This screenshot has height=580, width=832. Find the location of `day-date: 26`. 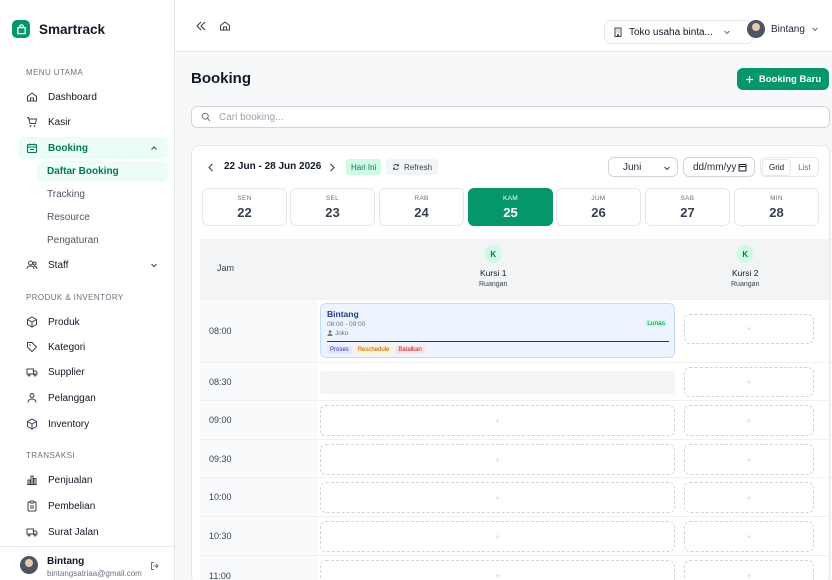

day-date: 26 is located at coordinates (598, 212).